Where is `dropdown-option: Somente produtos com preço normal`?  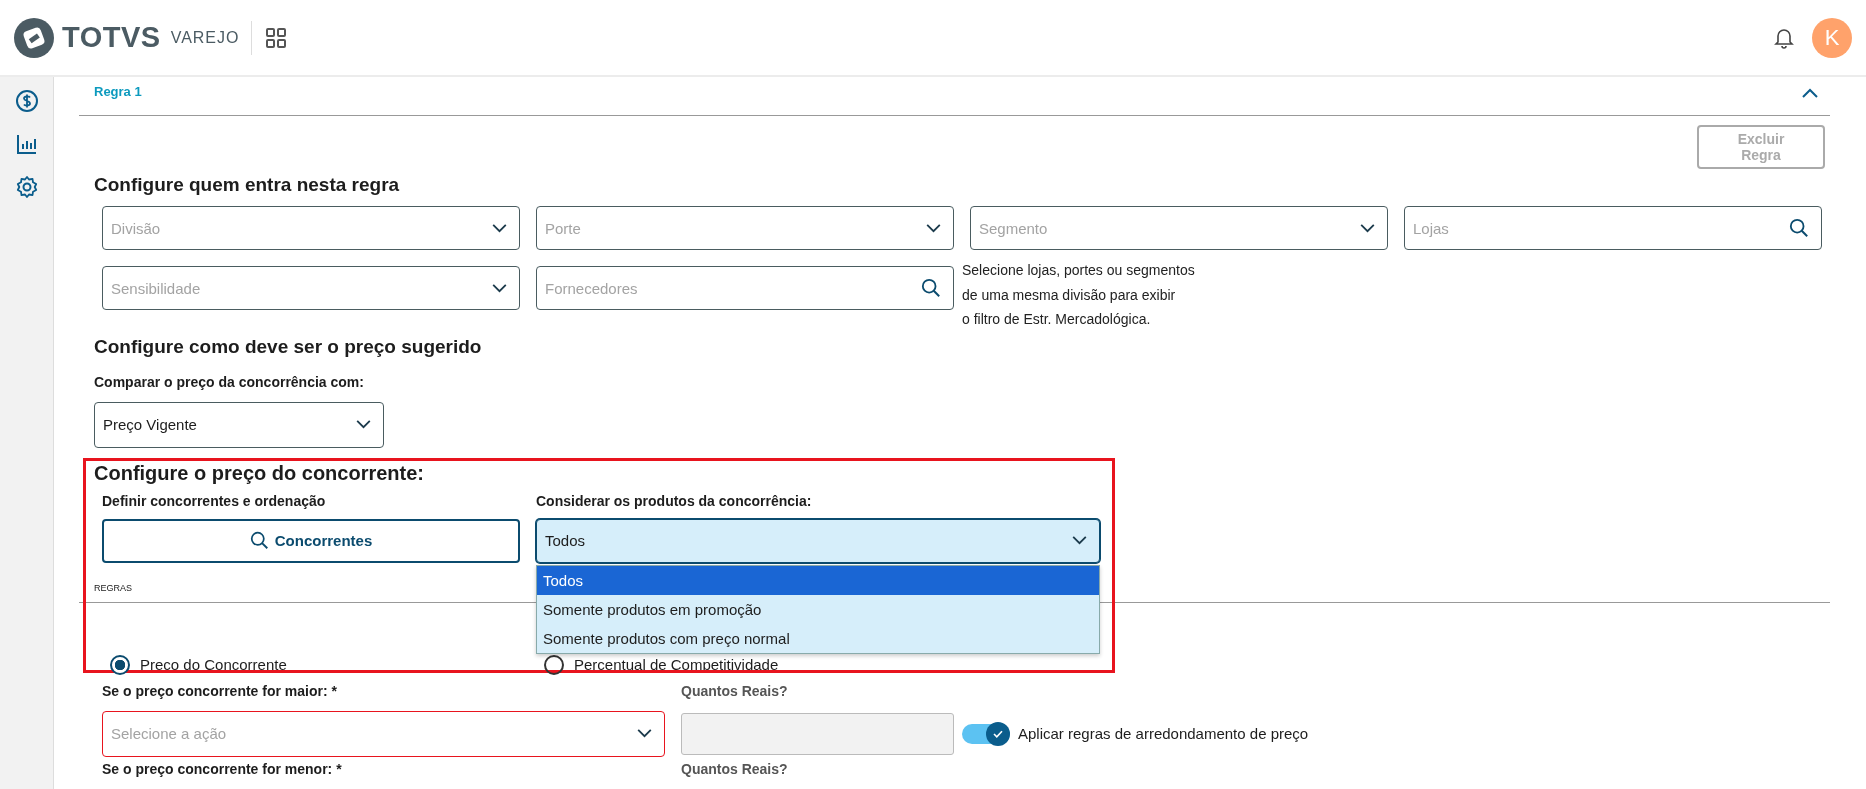 dropdown-option: Somente produtos com preço normal is located at coordinates (818, 638).